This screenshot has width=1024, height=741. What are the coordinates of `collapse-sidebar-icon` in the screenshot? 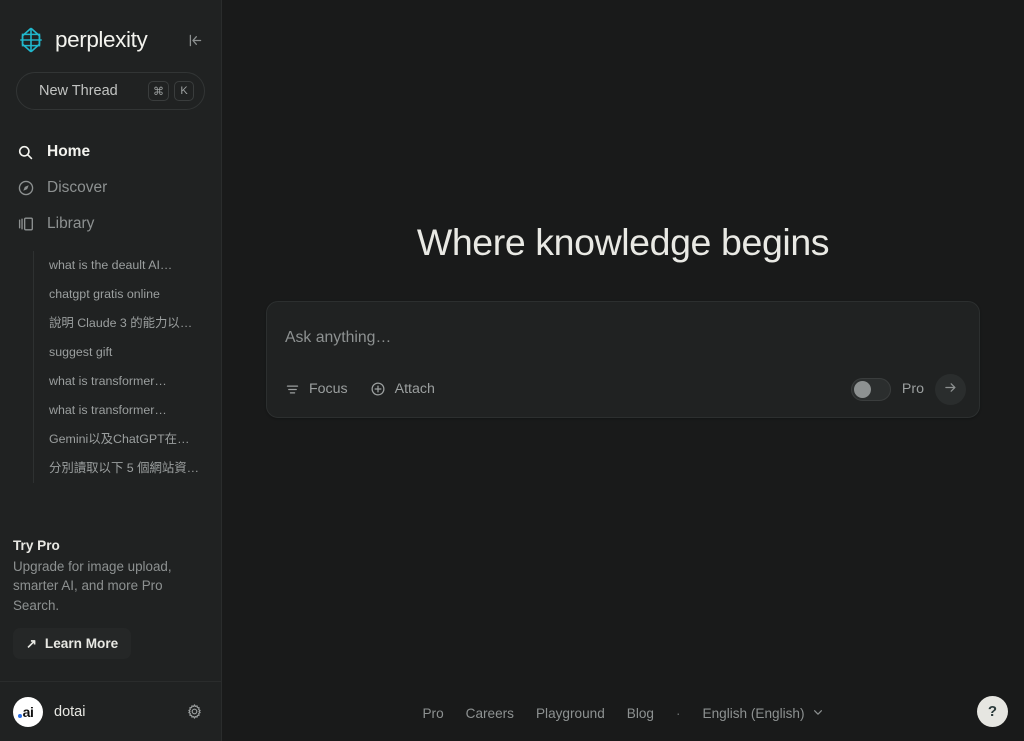 It's located at (195, 40).